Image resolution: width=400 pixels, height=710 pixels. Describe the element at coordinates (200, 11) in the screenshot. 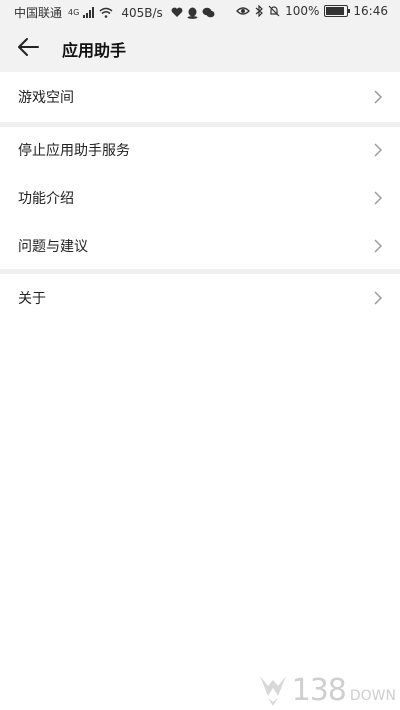

I see `status-bar: 中国联通 4G 405B/s 100% 16:46` at that location.